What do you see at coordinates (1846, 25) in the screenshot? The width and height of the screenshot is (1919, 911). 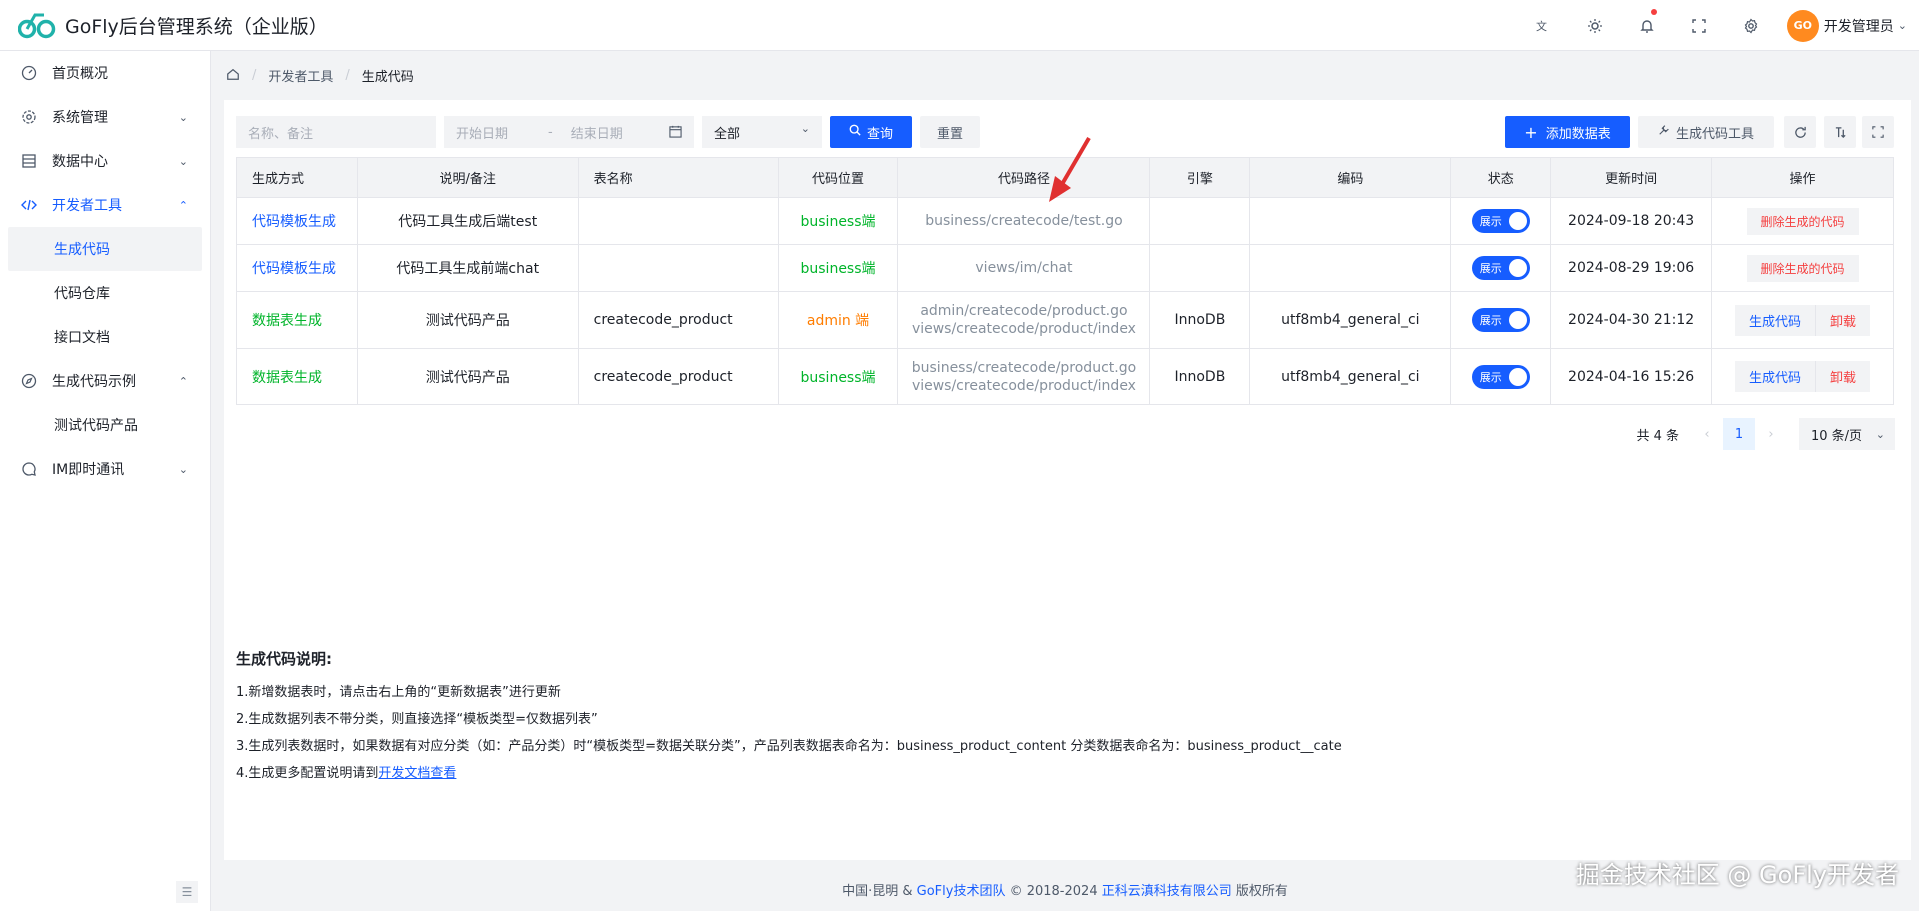 I see `user-menu: GO 开发管理员 ⌄` at bounding box center [1846, 25].